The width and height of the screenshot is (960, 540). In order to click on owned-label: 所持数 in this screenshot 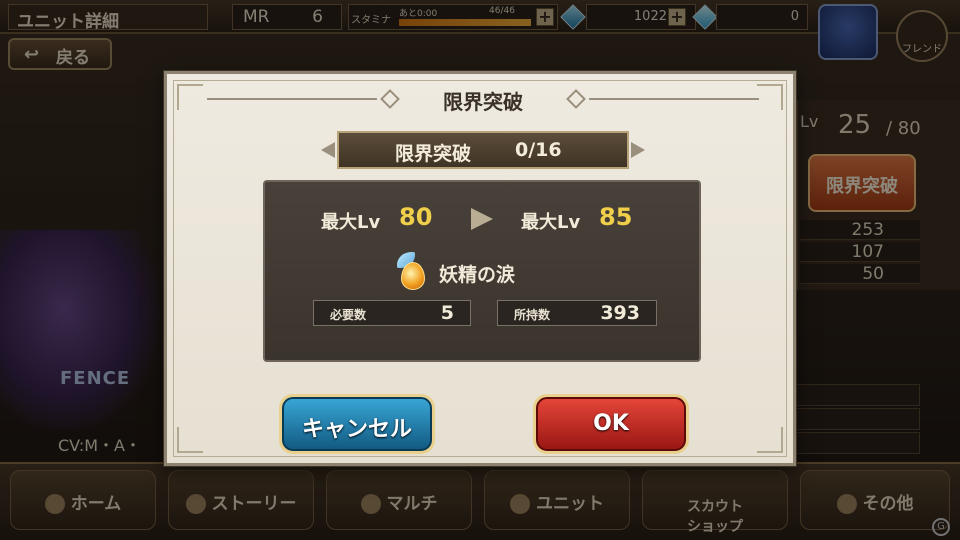, I will do `click(532, 315)`.